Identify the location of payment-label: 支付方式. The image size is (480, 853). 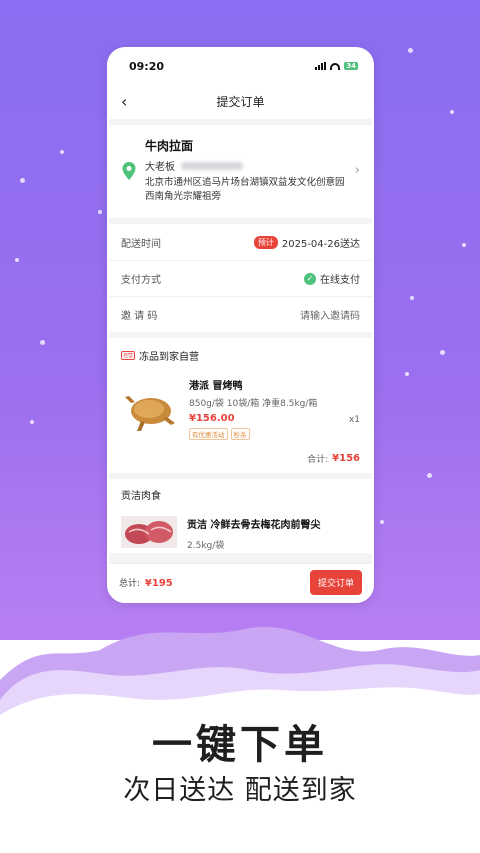
(141, 280).